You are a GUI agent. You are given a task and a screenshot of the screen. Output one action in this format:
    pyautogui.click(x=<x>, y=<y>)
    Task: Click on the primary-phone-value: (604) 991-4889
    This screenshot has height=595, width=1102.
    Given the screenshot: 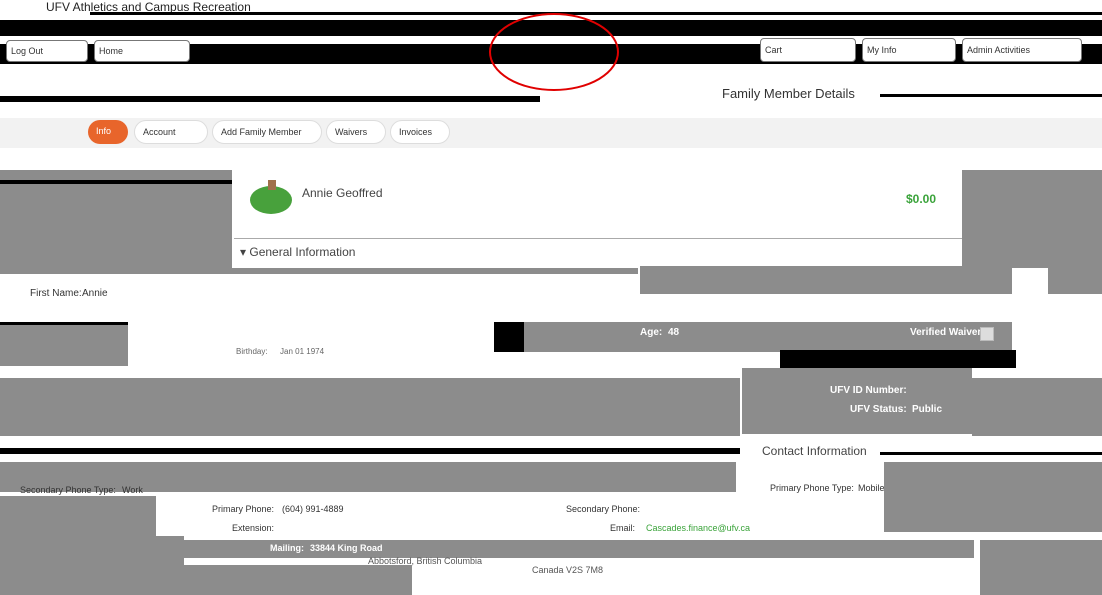 What is the action you would take?
    pyautogui.click(x=313, y=509)
    